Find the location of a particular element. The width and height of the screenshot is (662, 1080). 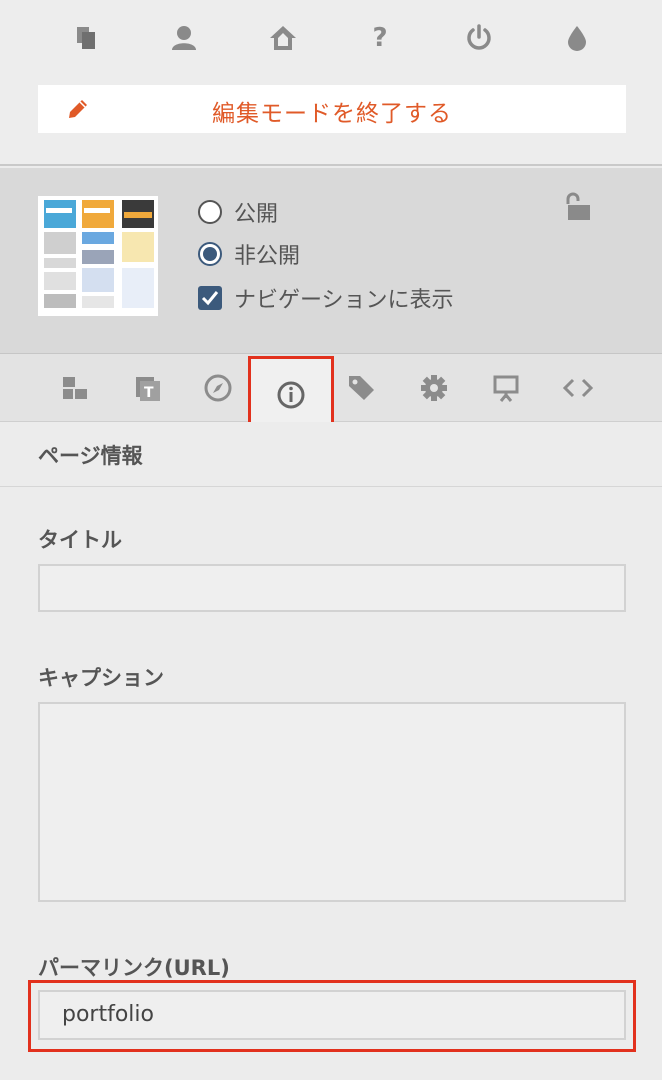

divider is located at coordinates (331, 486).